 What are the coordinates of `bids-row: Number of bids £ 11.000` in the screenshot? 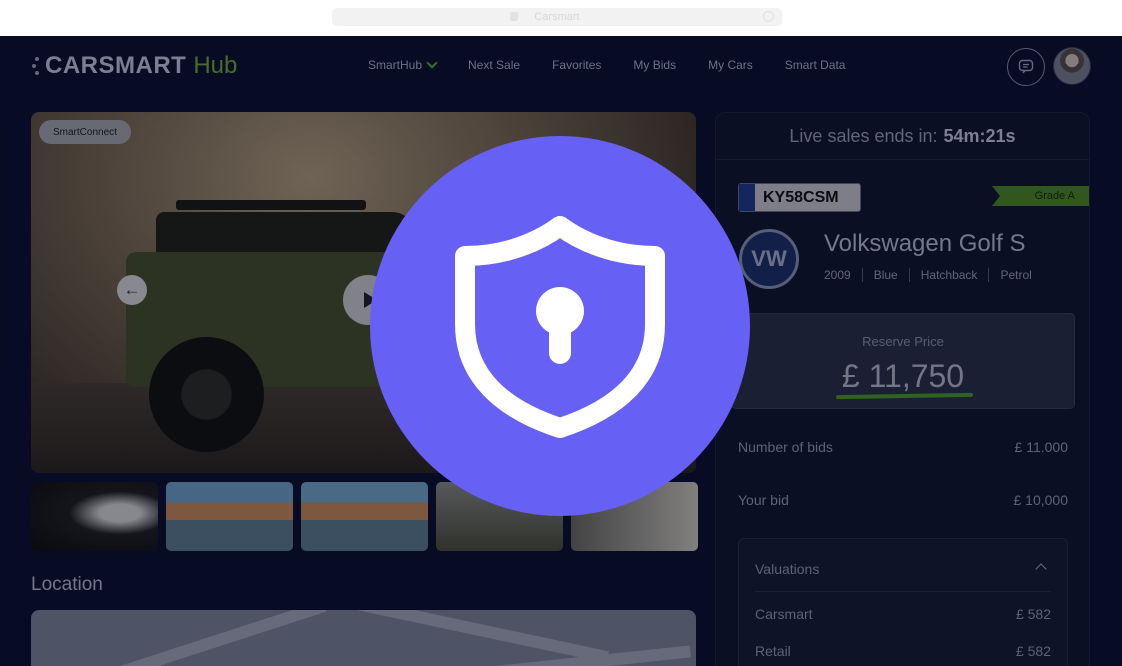 It's located at (903, 447).